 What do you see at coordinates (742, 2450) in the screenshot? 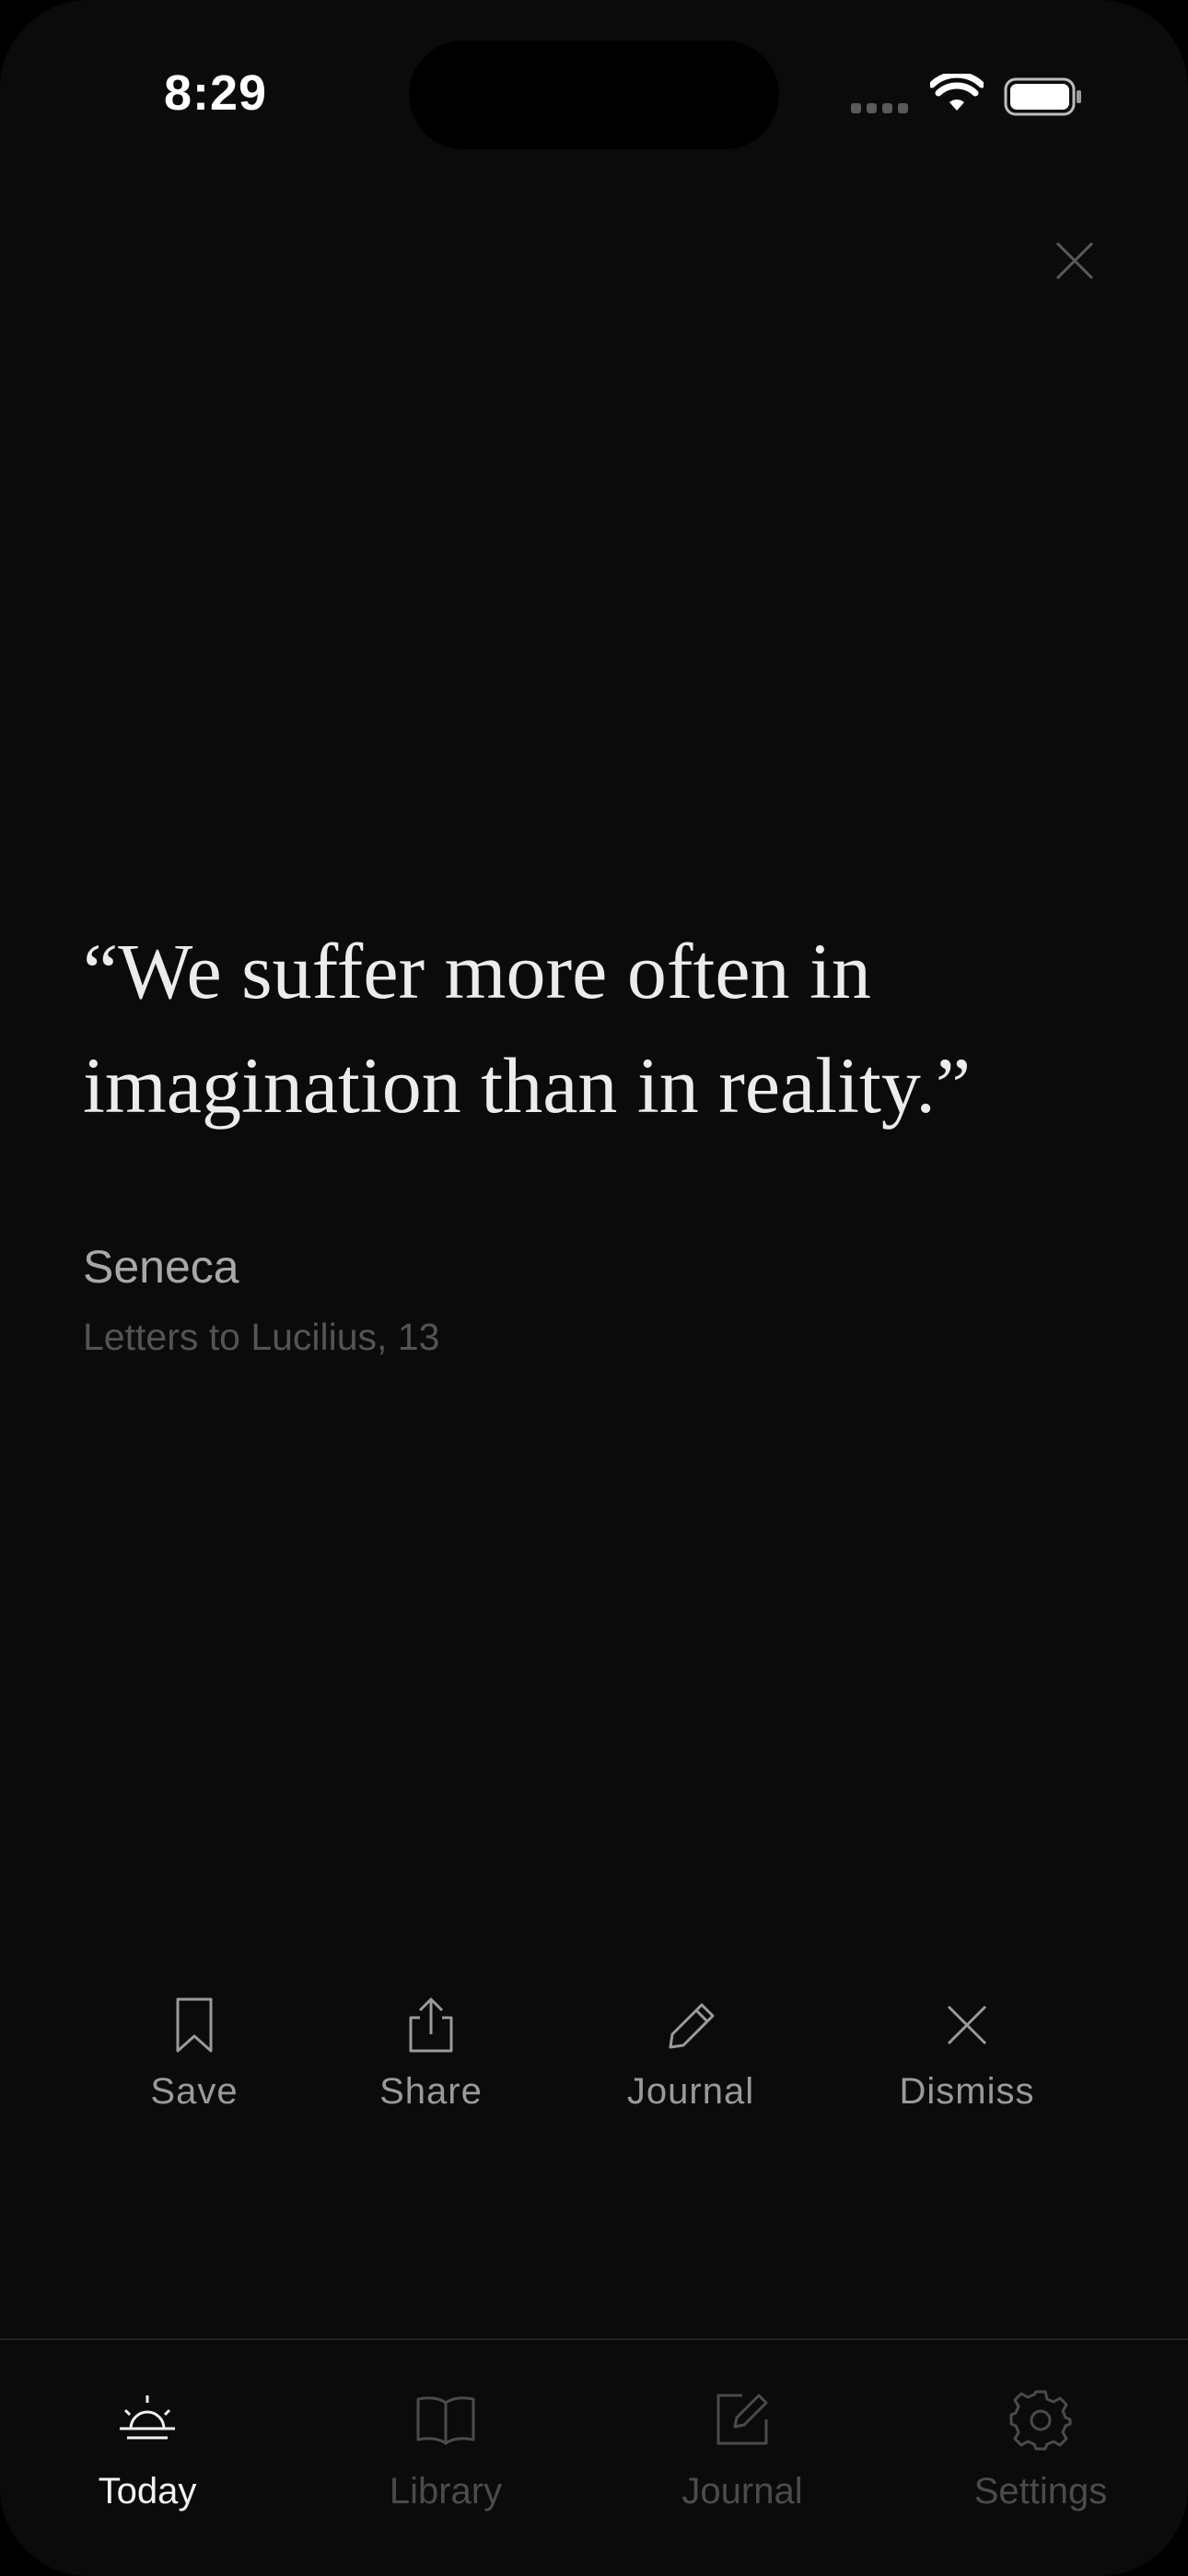
I see `tab-journal: Journal` at bounding box center [742, 2450].